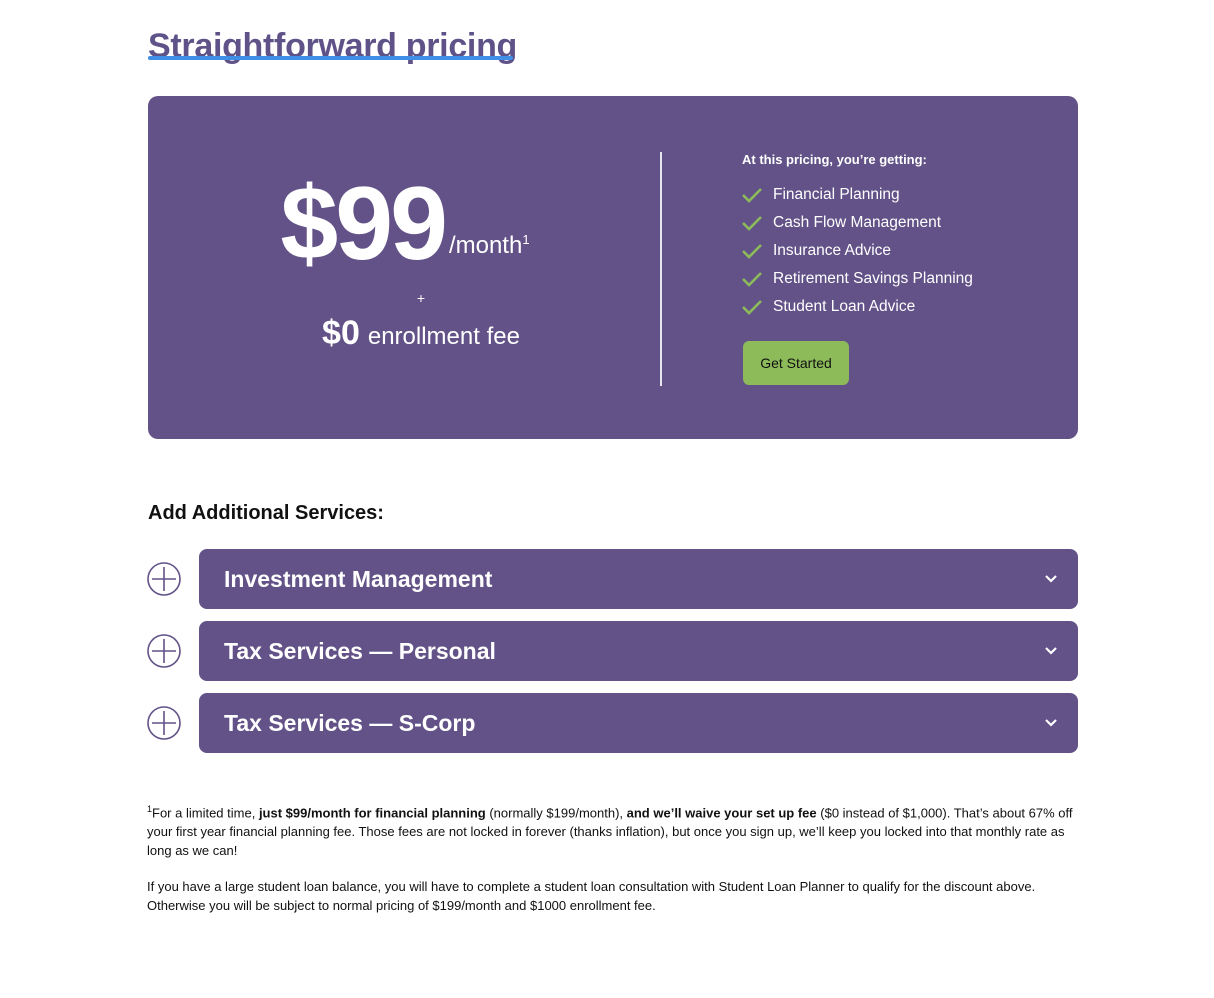 Image resolution: width=1214 pixels, height=998 pixels. What do you see at coordinates (358, 579) in the screenshot?
I see `accordion-label: Investment Management` at bounding box center [358, 579].